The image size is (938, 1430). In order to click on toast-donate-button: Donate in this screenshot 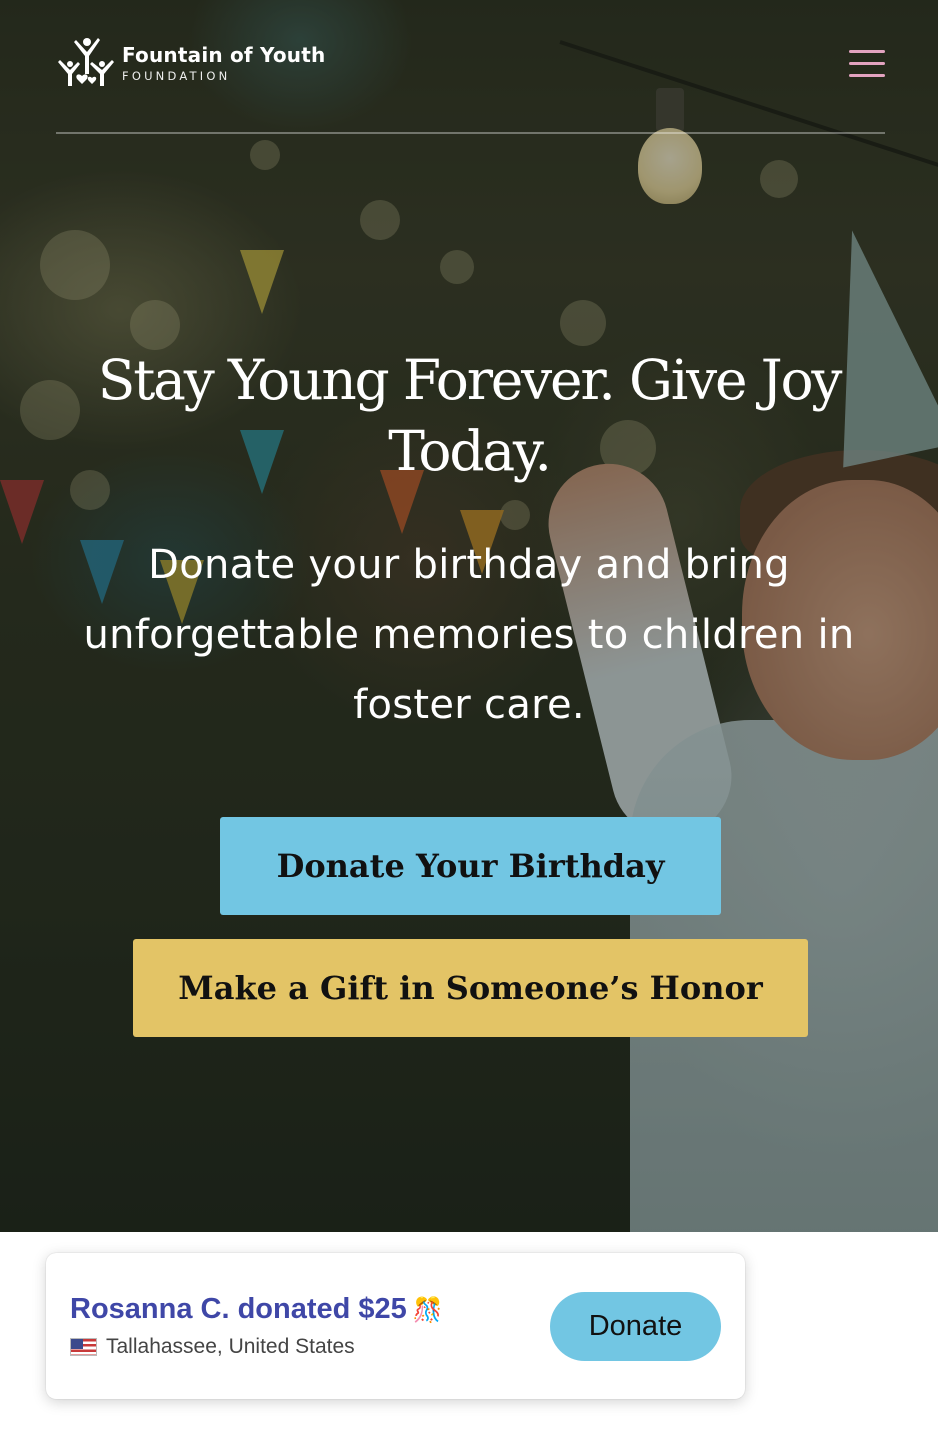, I will do `click(635, 1326)`.